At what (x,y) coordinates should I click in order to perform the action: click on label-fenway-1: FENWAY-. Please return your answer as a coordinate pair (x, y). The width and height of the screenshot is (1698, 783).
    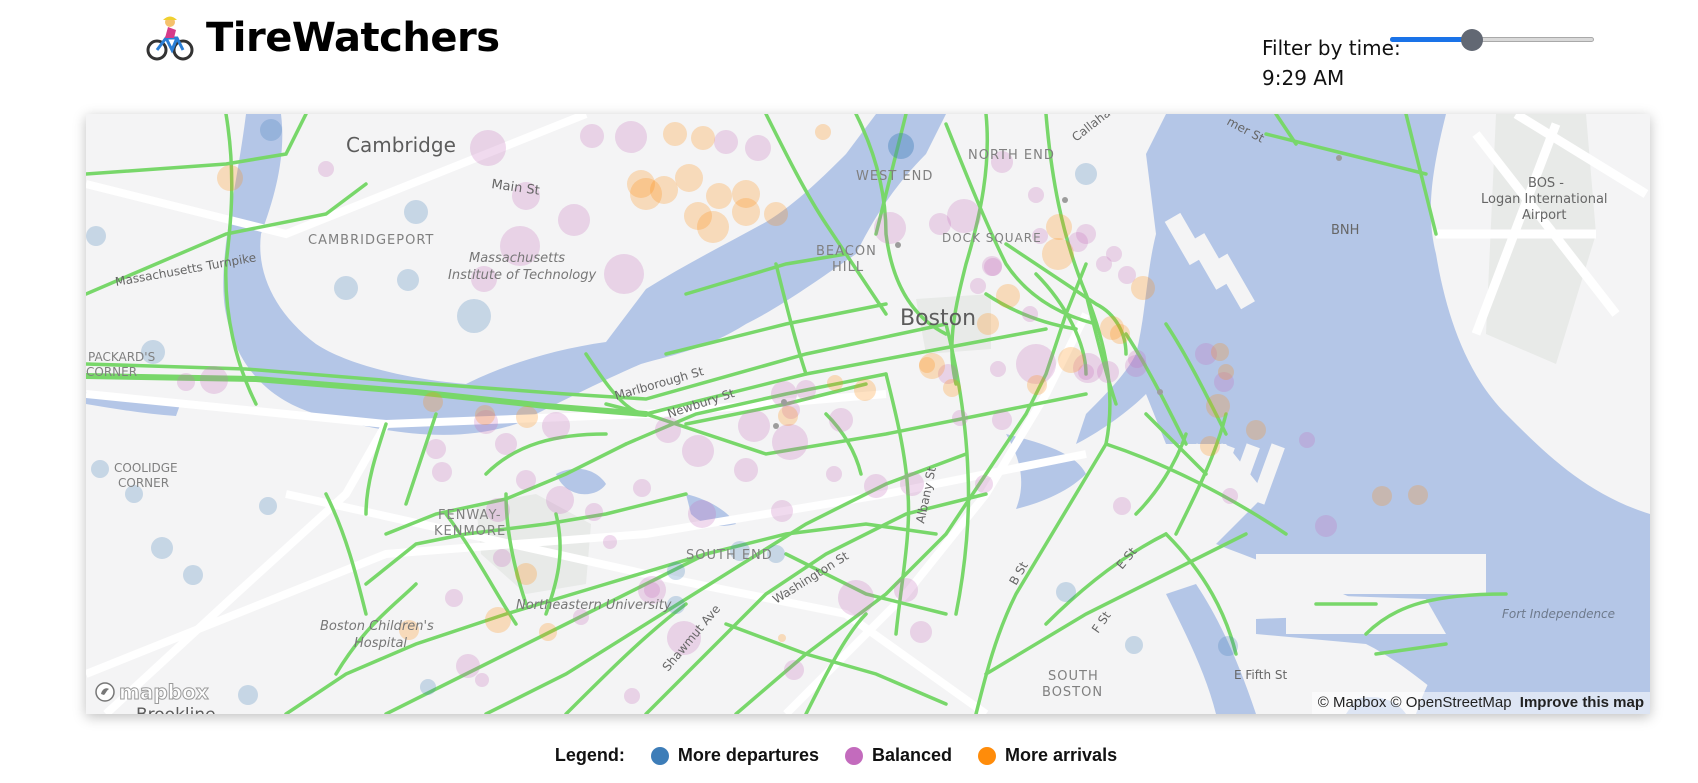
    Looking at the image, I should click on (470, 515).